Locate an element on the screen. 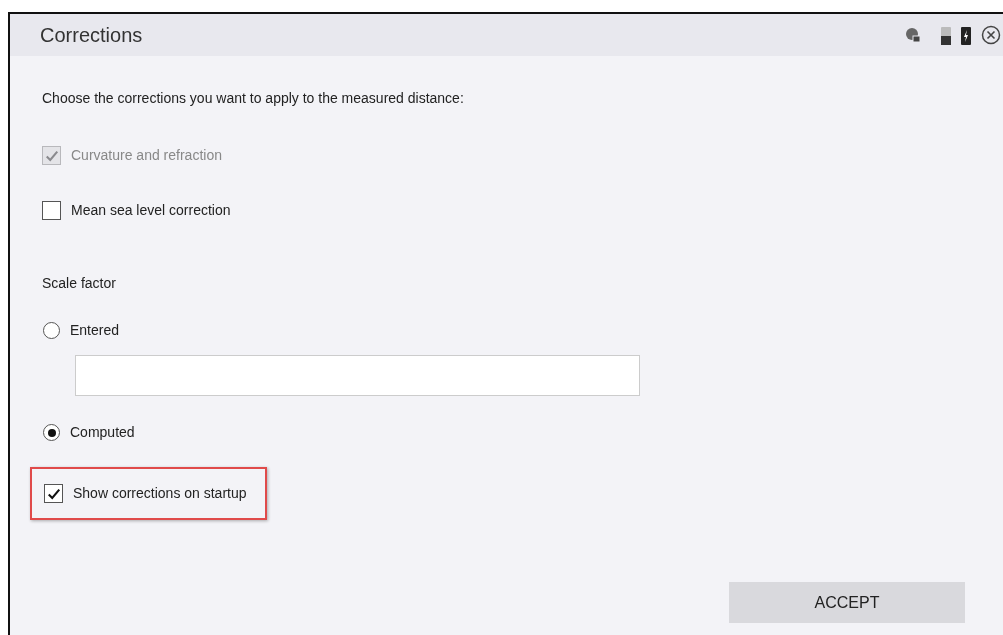 The width and height of the screenshot is (1003, 635). battery-charging-icon is located at coordinates (966, 35).